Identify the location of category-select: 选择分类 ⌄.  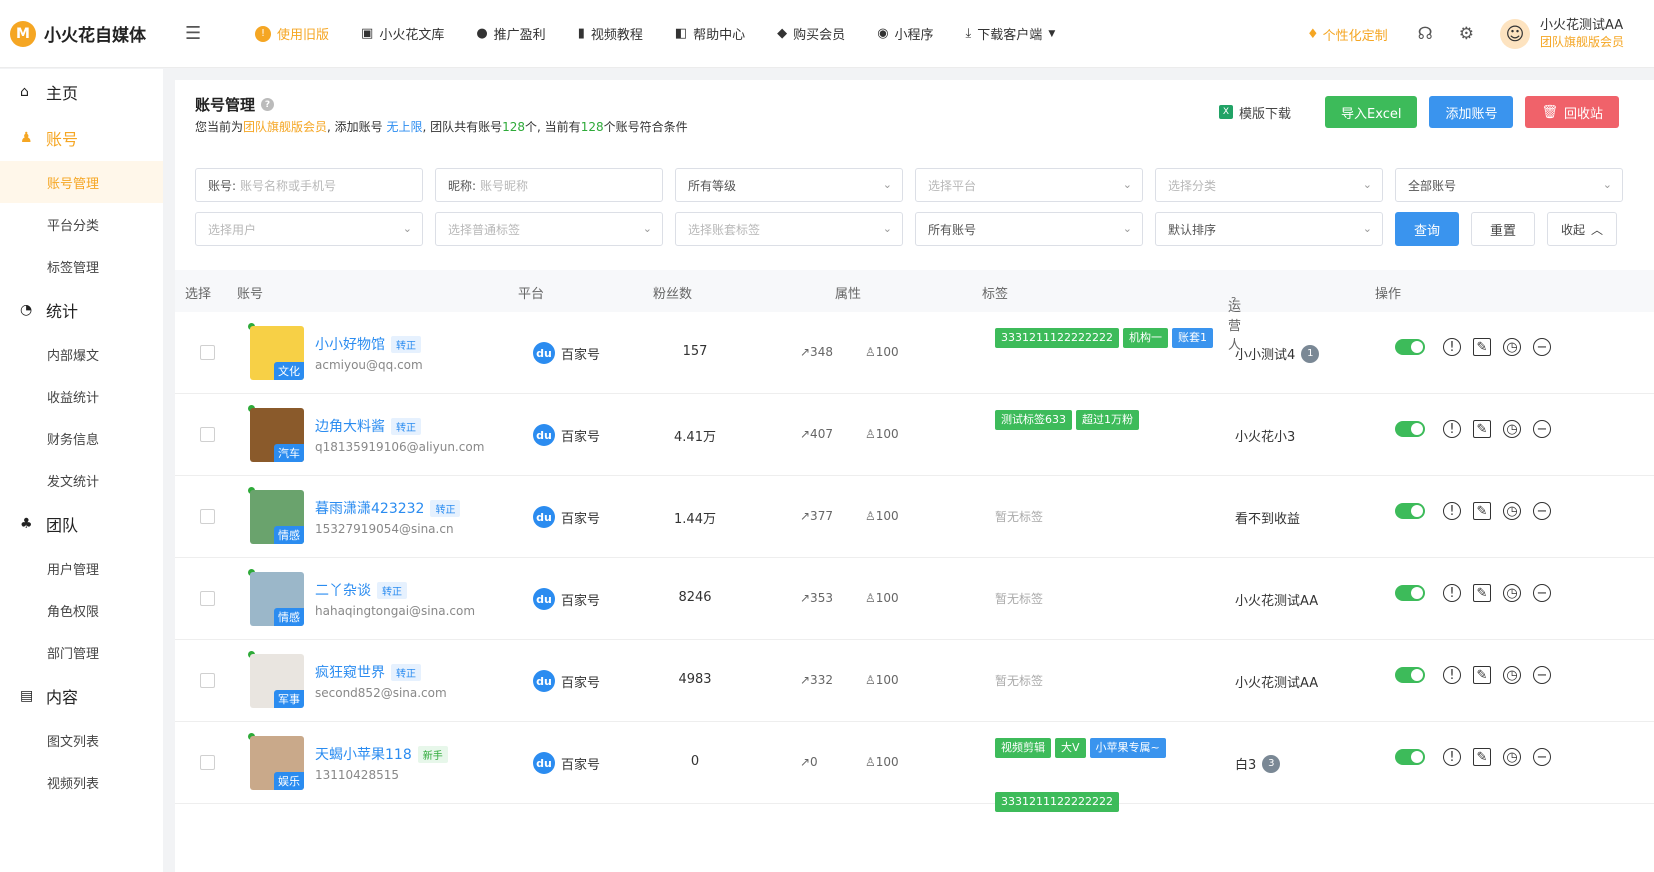
(1269, 185).